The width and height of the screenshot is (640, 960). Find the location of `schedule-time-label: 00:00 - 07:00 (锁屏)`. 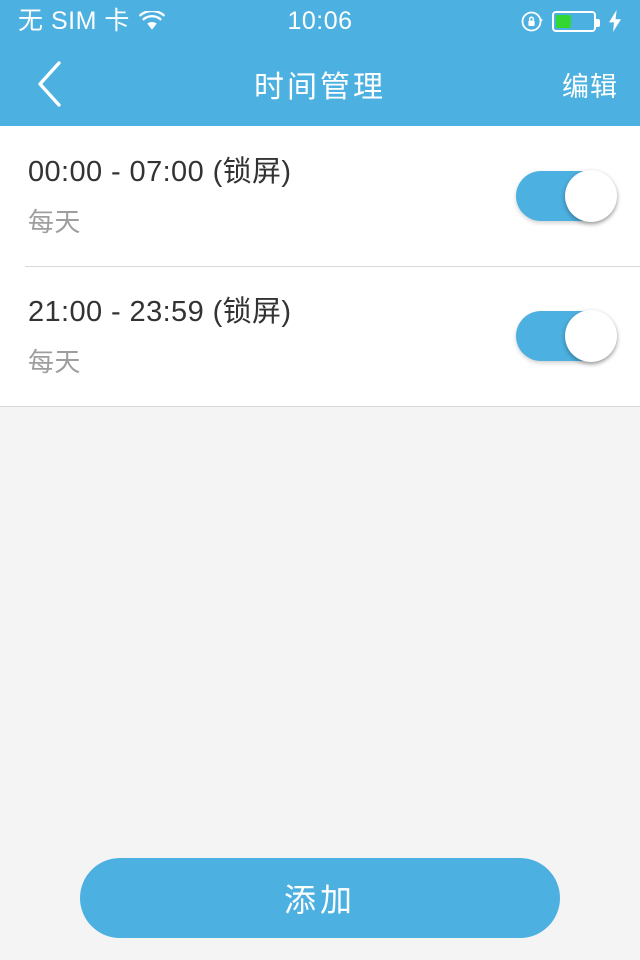

schedule-time-label: 00:00 - 07:00 (锁屏) is located at coordinates (160, 171).